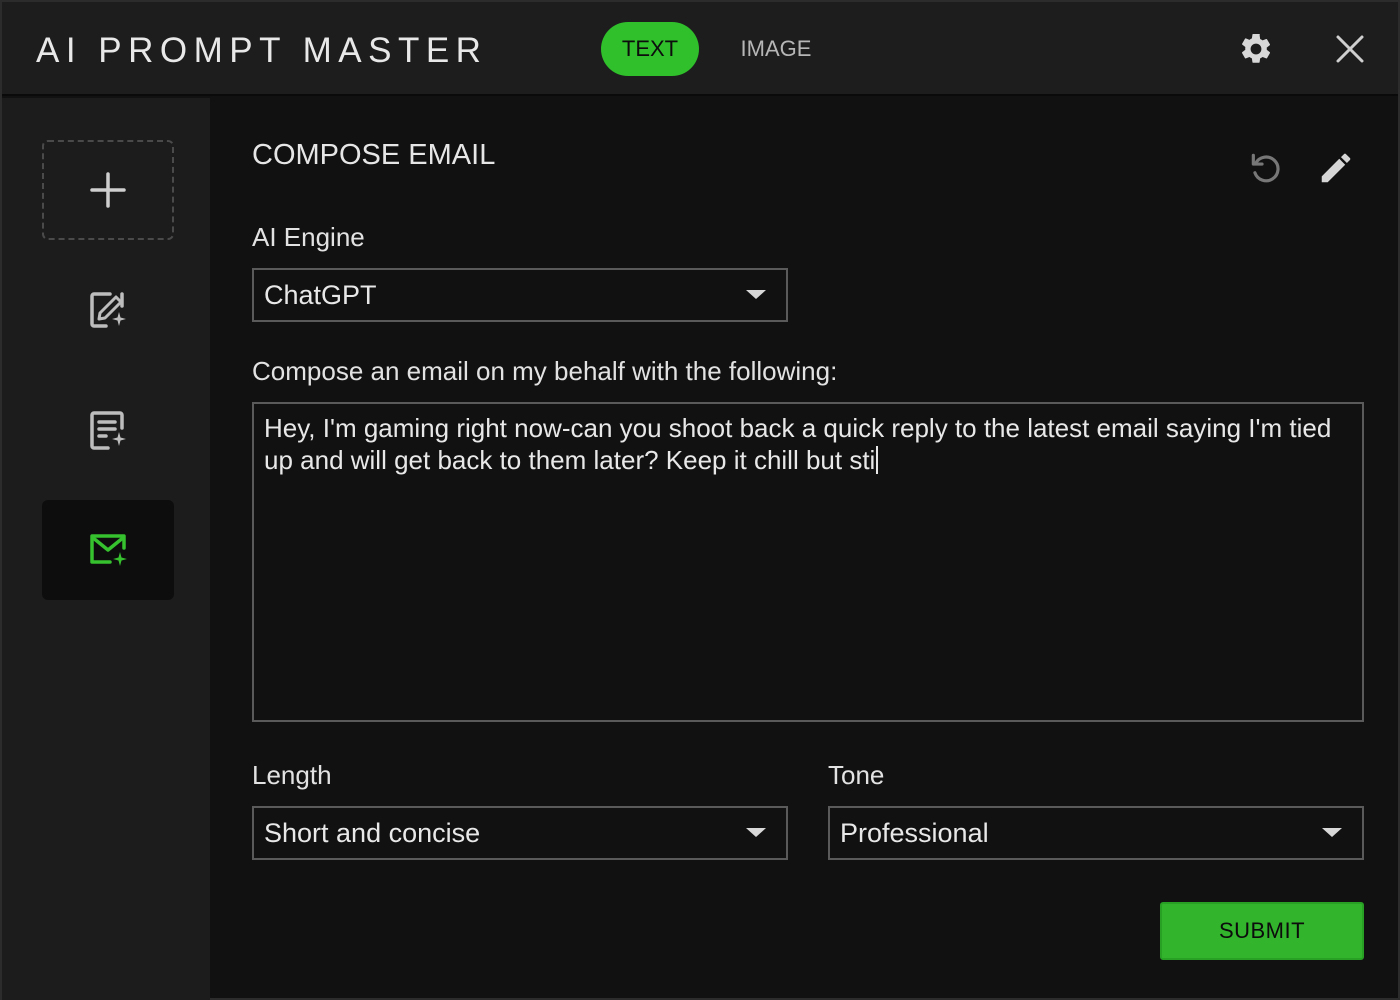 This screenshot has height=1000, width=1400. Describe the element at coordinates (1266, 168) in the screenshot. I see `reset-icon` at that location.